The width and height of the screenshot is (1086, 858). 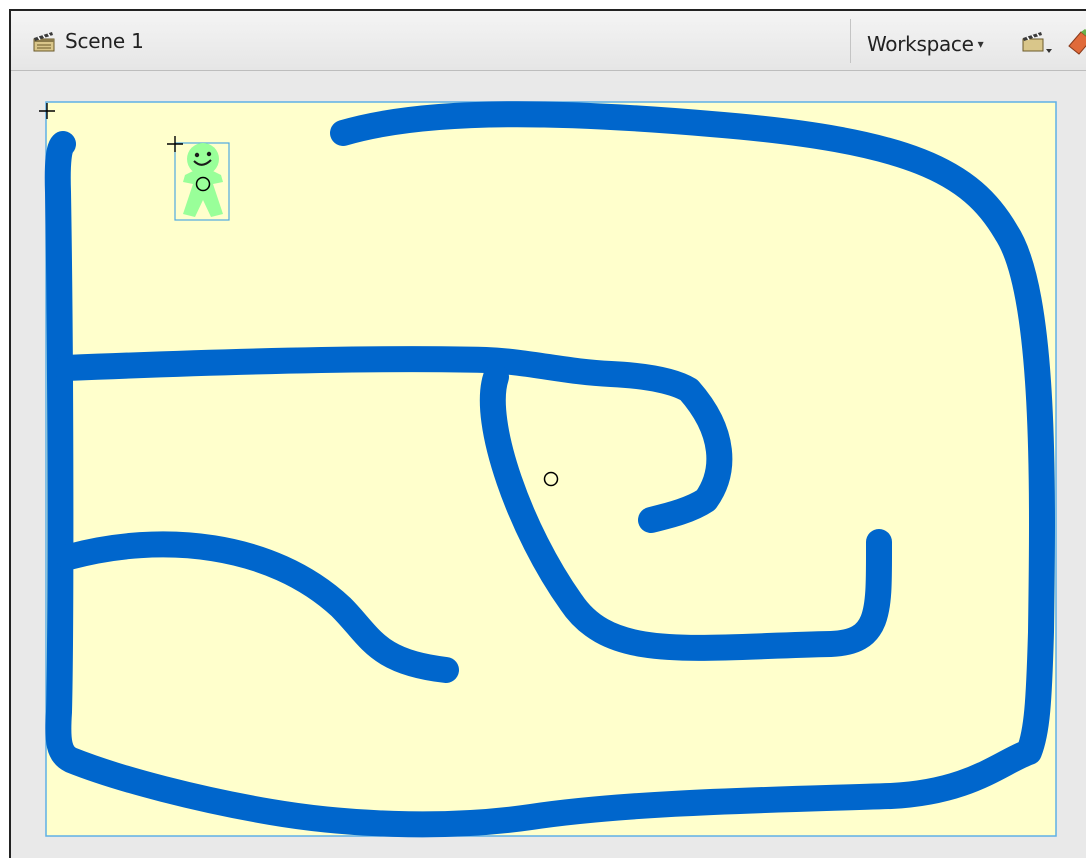 I want to click on chevron-down-icon: ▾, so click(x=980, y=44).